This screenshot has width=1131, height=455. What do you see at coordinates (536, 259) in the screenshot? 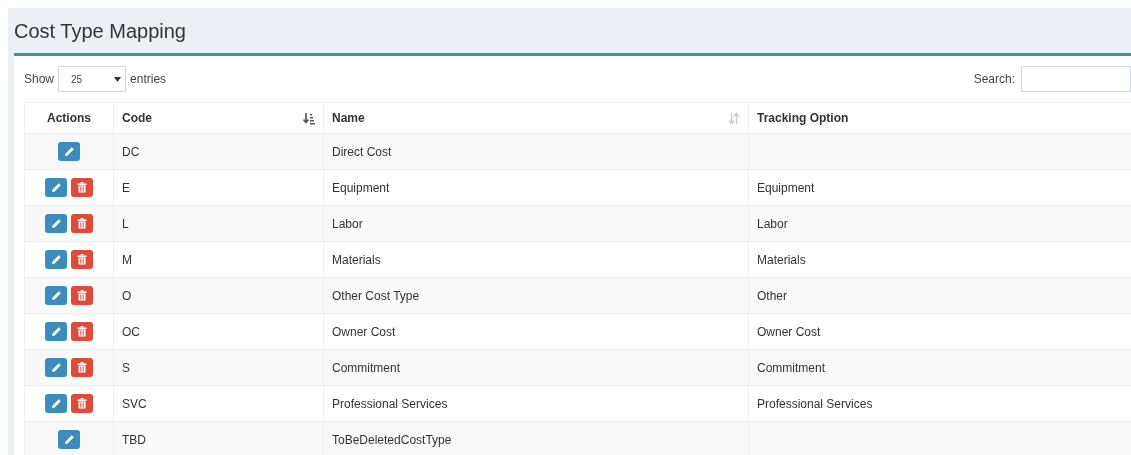
I see `table-cell: Materials` at bounding box center [536, 259].